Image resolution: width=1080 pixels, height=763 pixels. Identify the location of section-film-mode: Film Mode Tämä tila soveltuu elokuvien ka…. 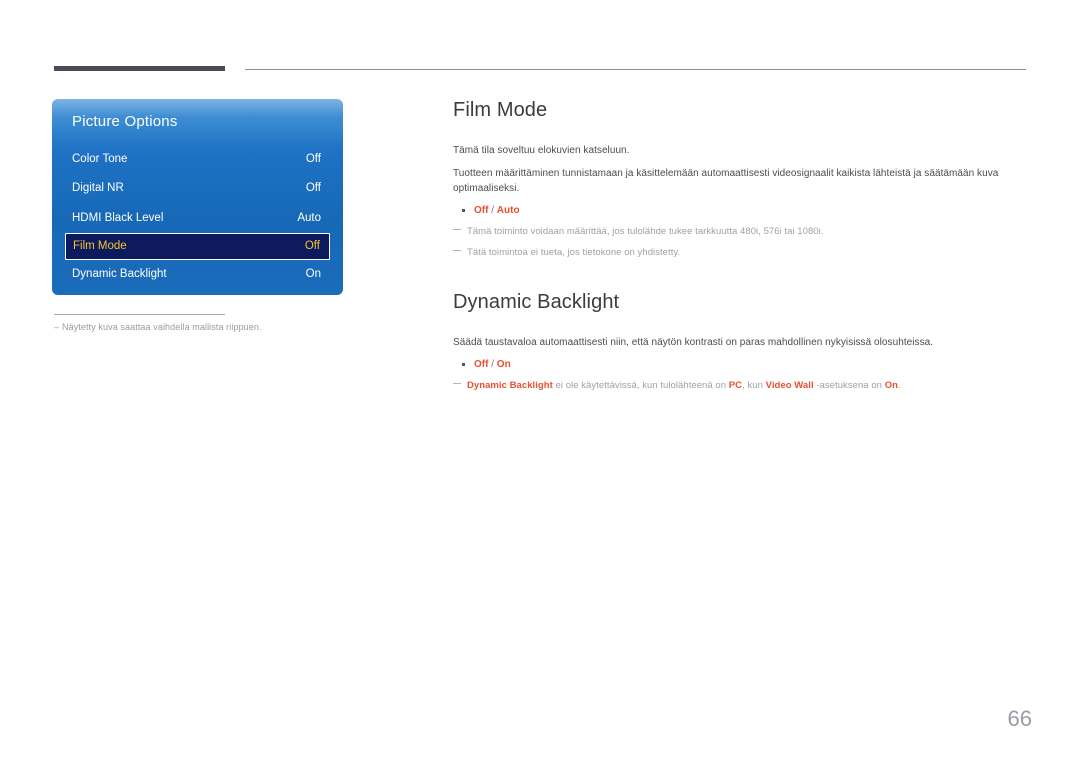
(740, 179).